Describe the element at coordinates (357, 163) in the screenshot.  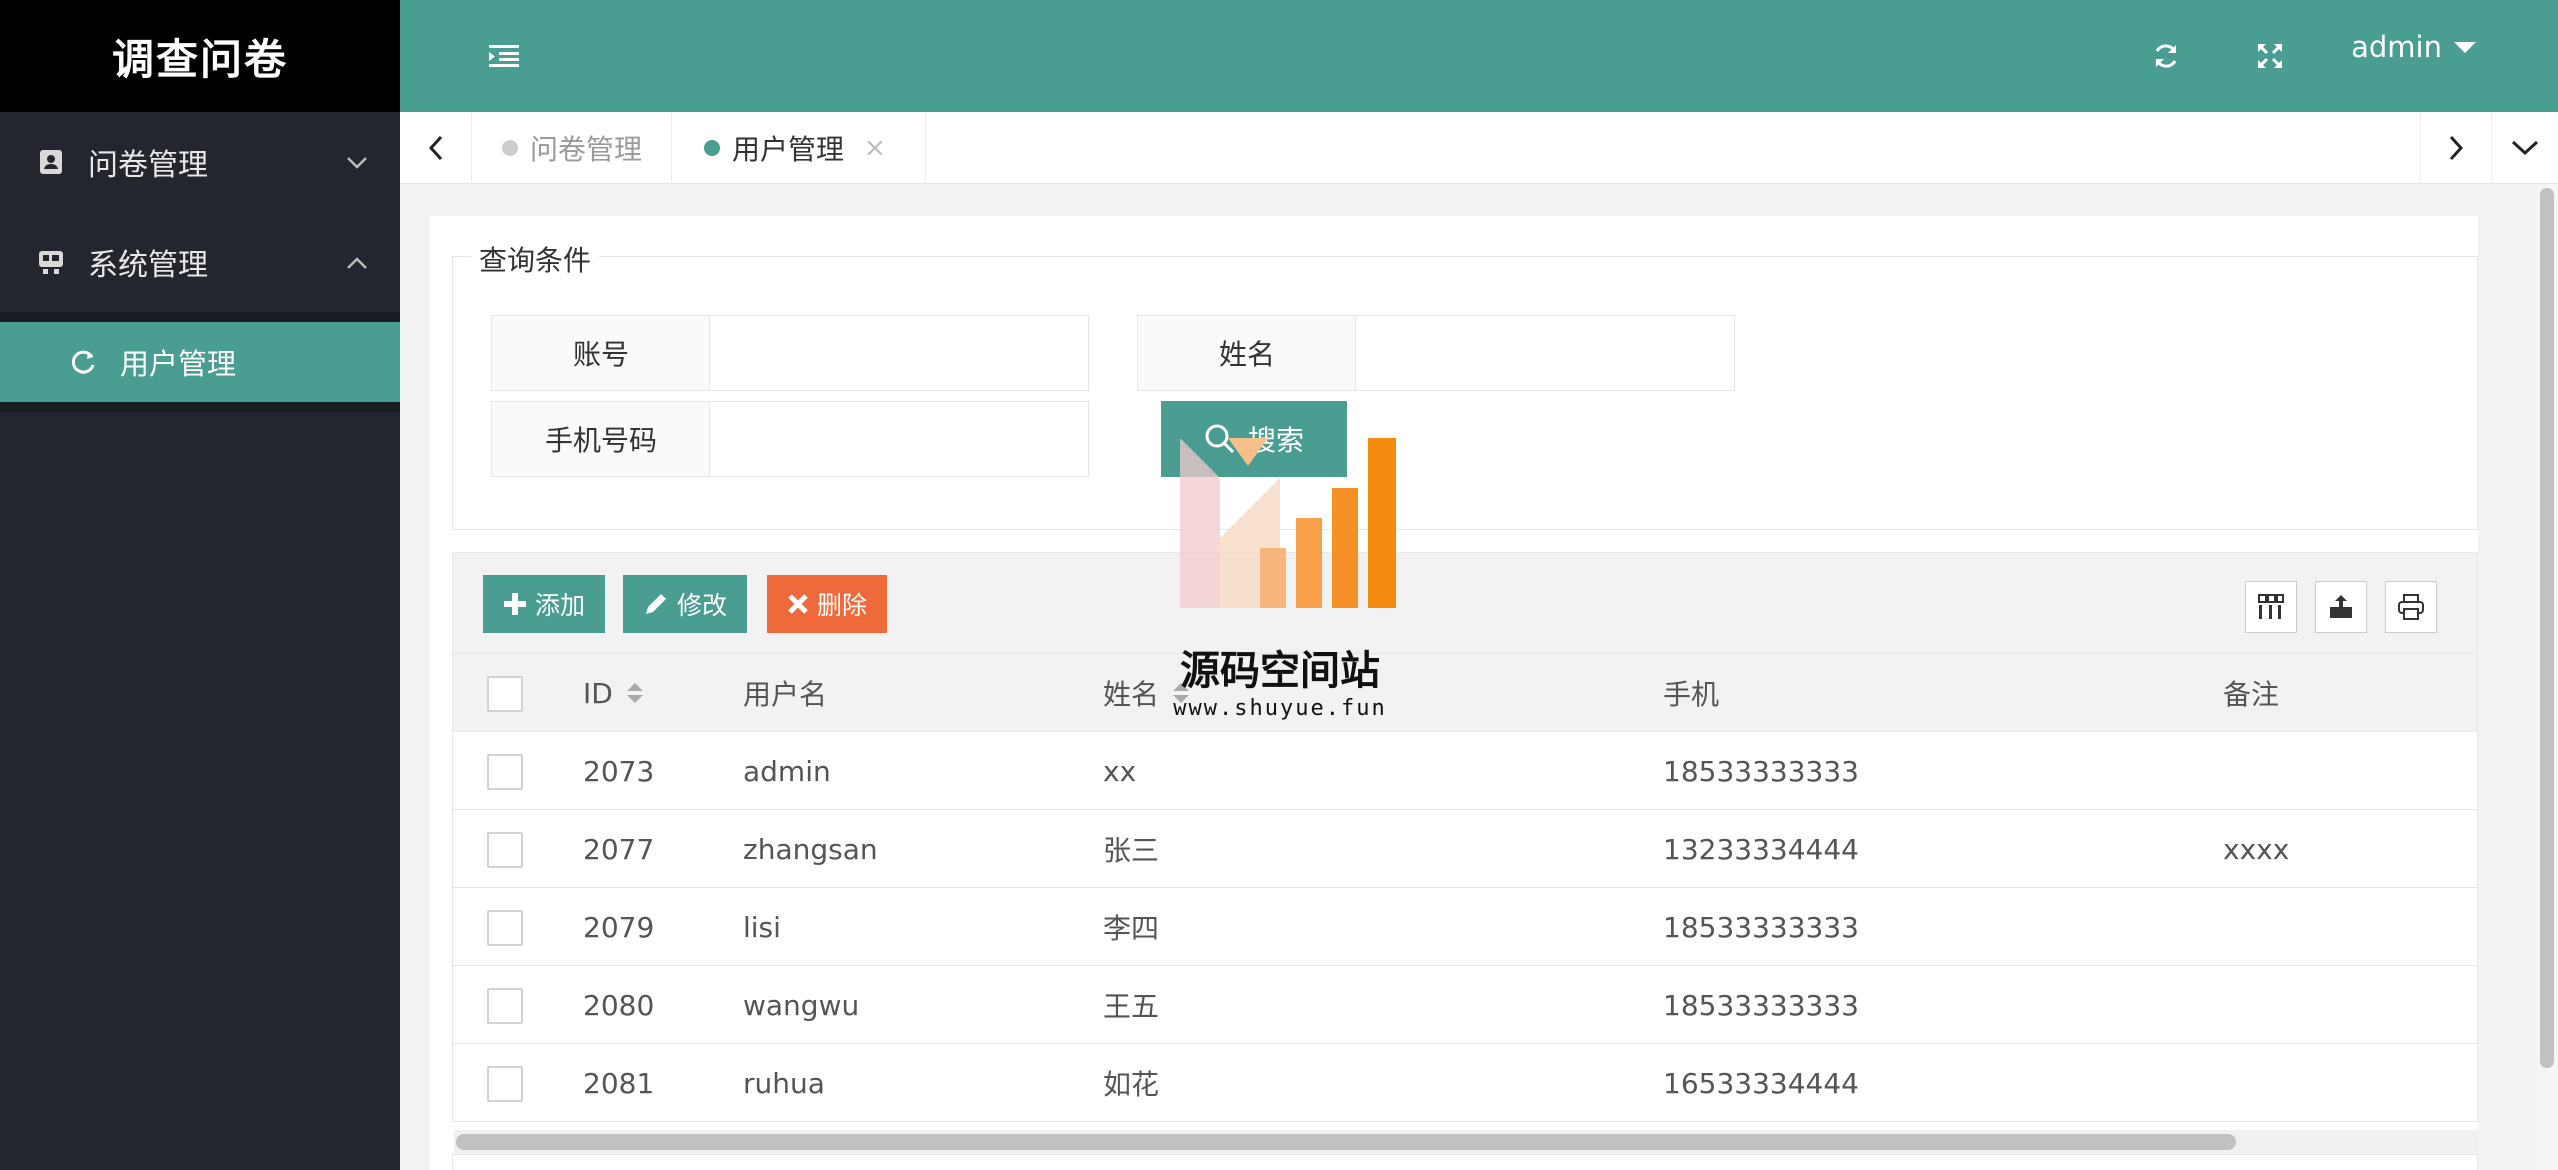
I see `chevron-down-icon` at that location.